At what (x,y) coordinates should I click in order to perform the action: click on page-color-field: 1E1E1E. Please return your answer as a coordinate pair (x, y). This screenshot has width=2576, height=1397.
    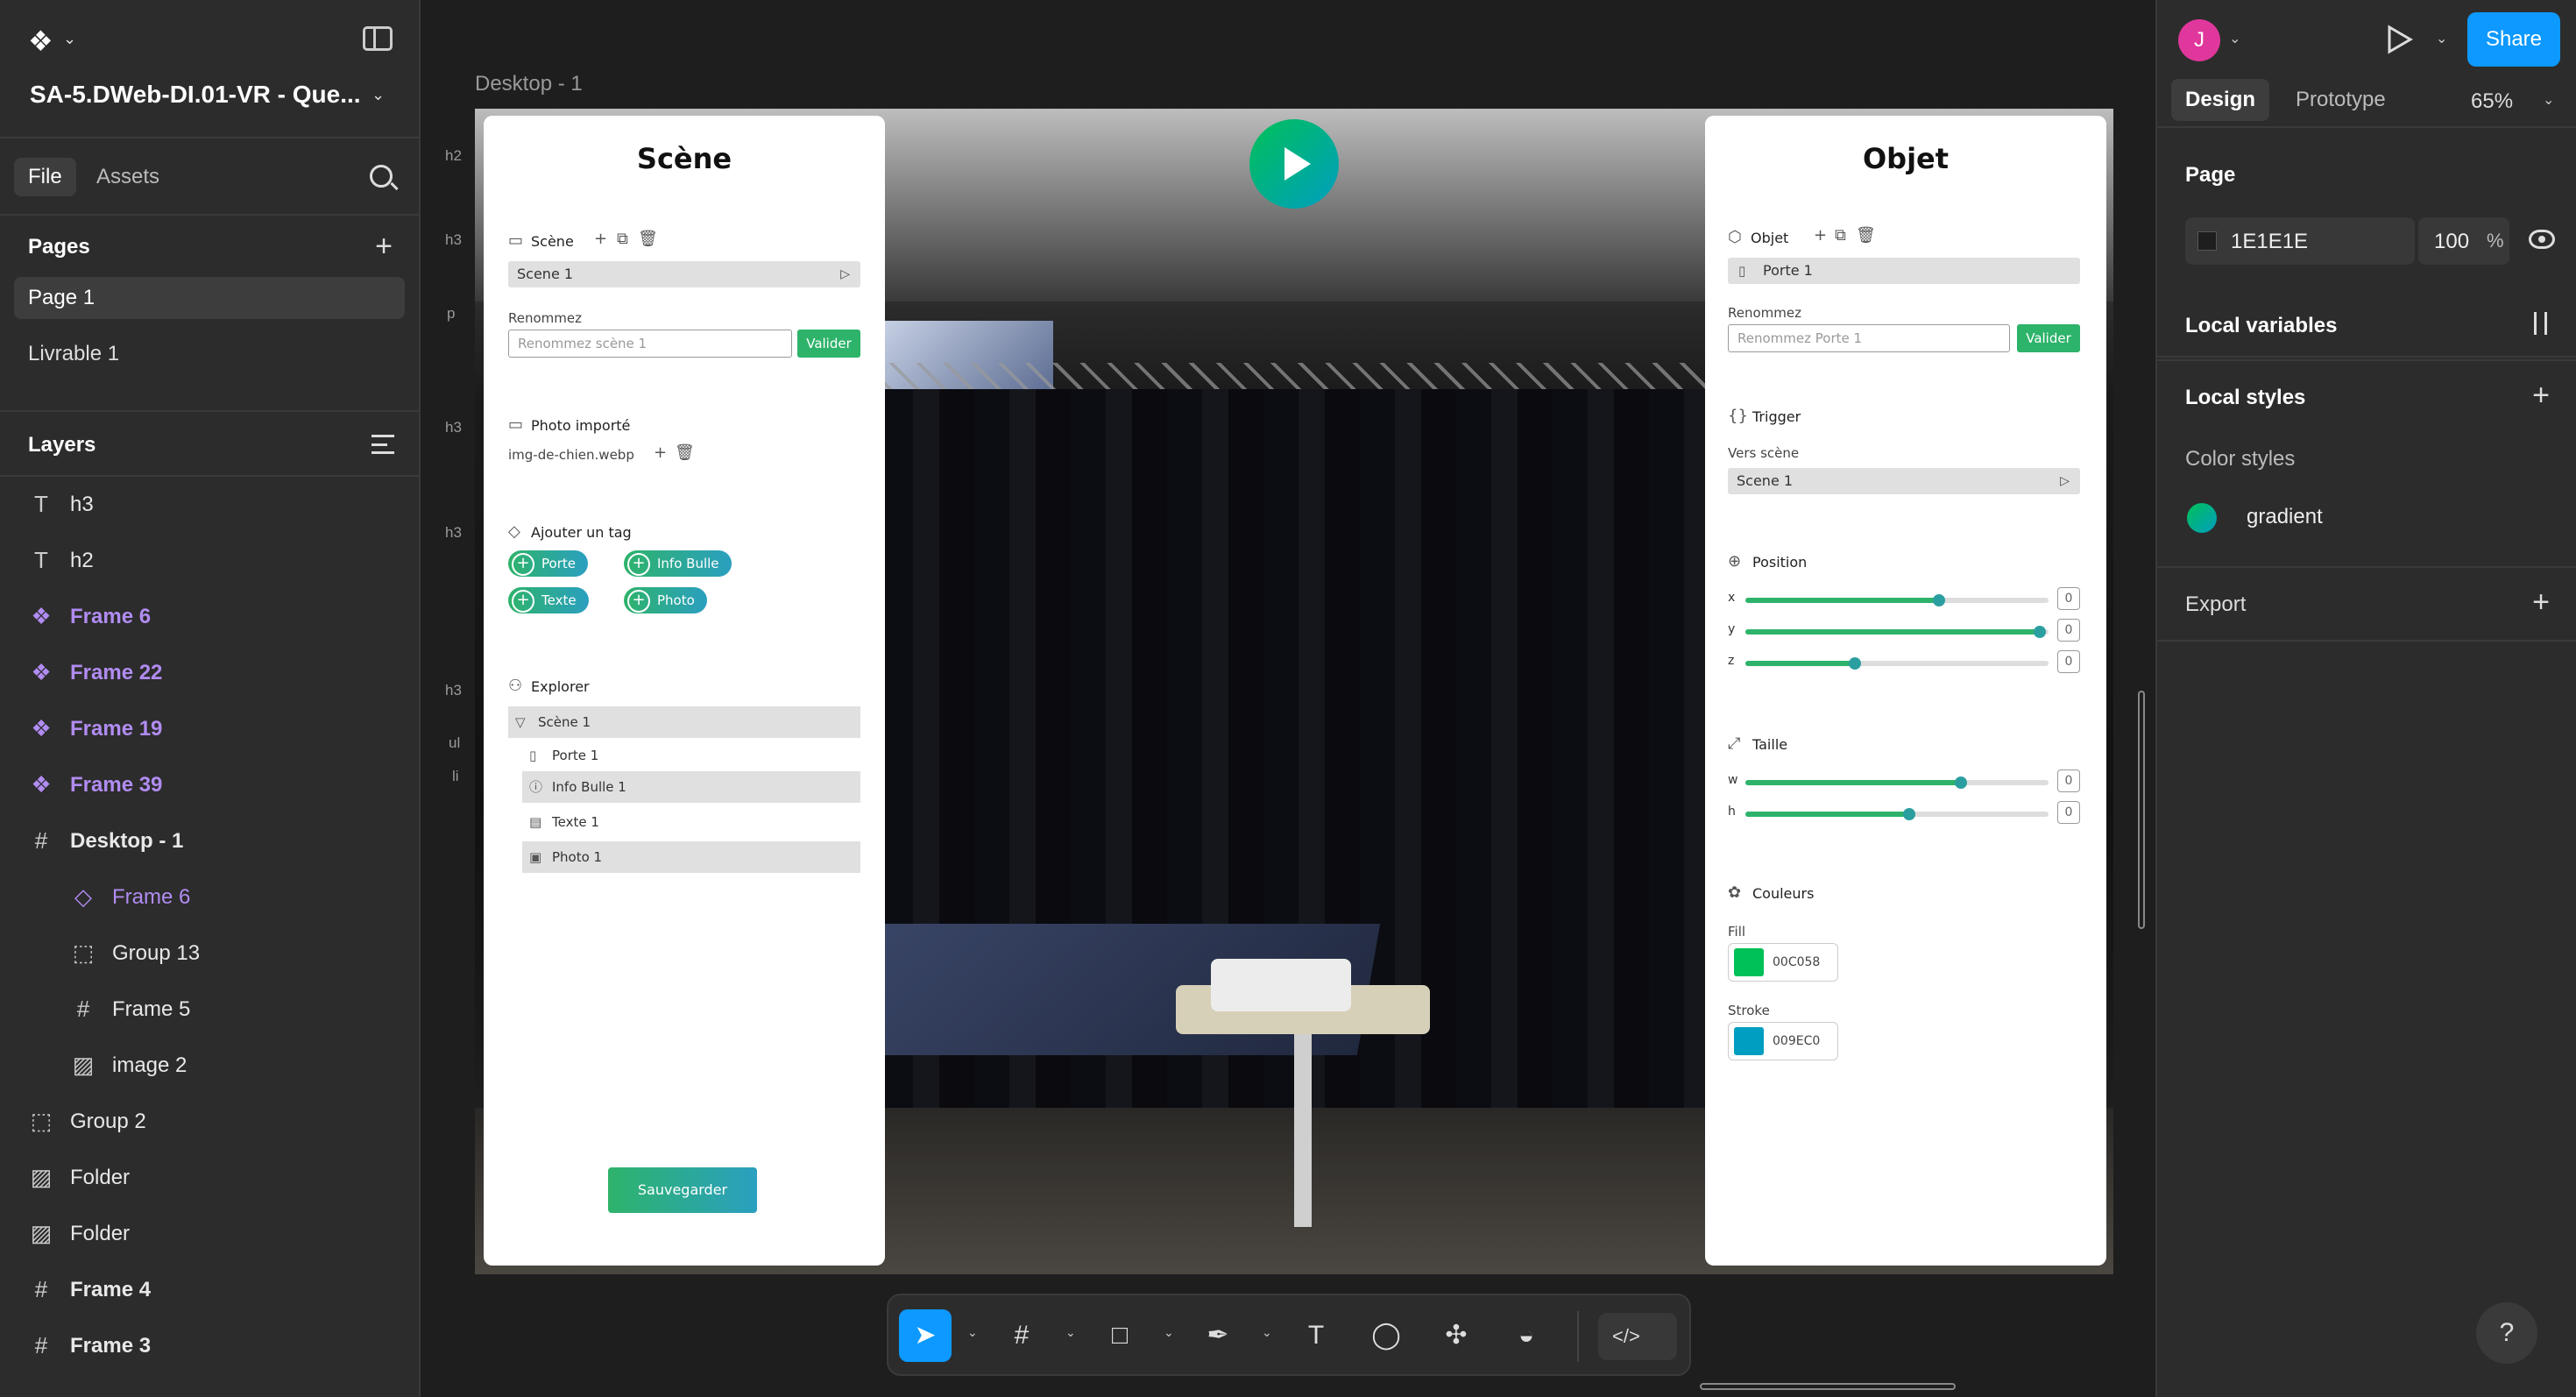
    Looking at the image, I should click on (2300, 241).